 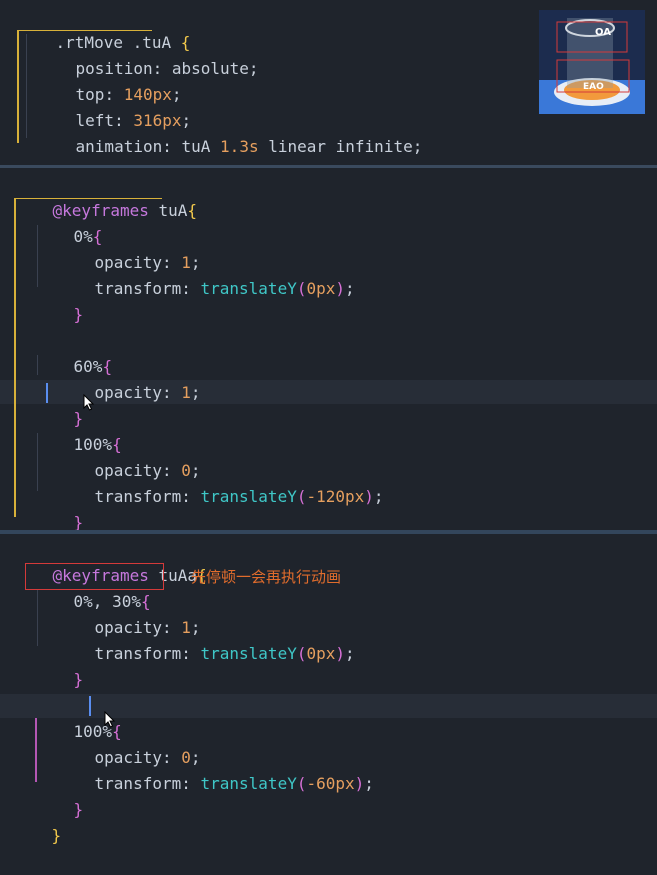 I want to click on code-line-selector: .rtMove .tuA {, so click(x=104, y=28).